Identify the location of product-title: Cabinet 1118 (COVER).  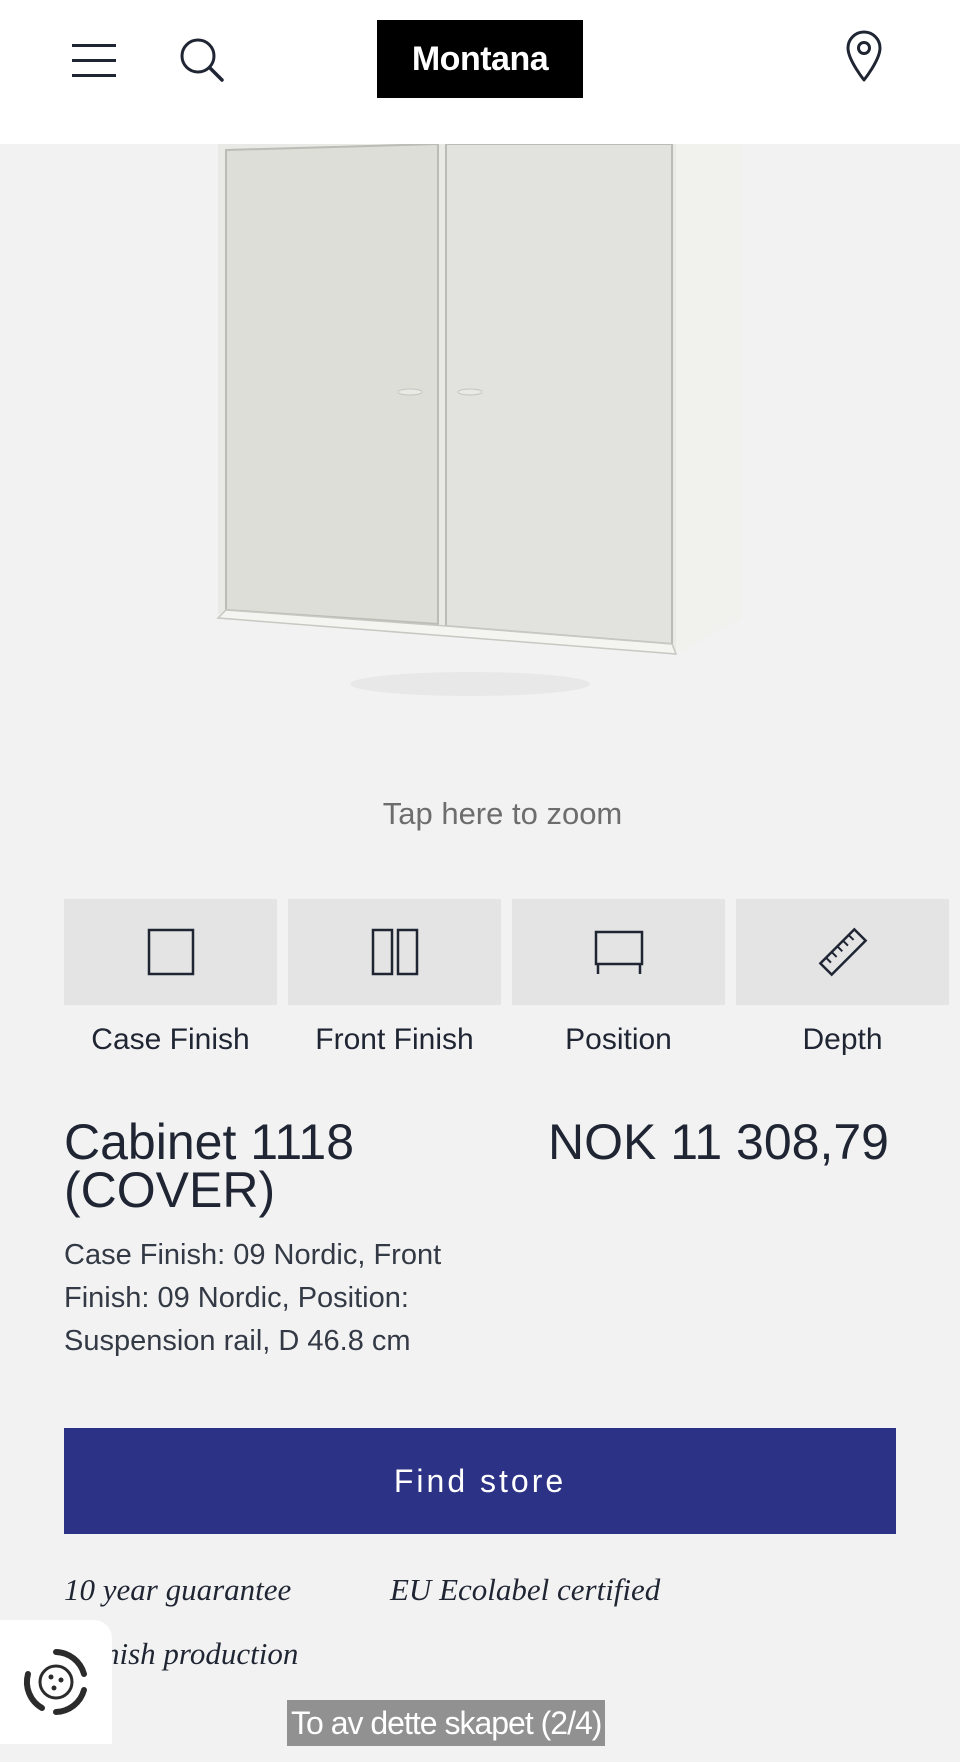
(209, 1166).